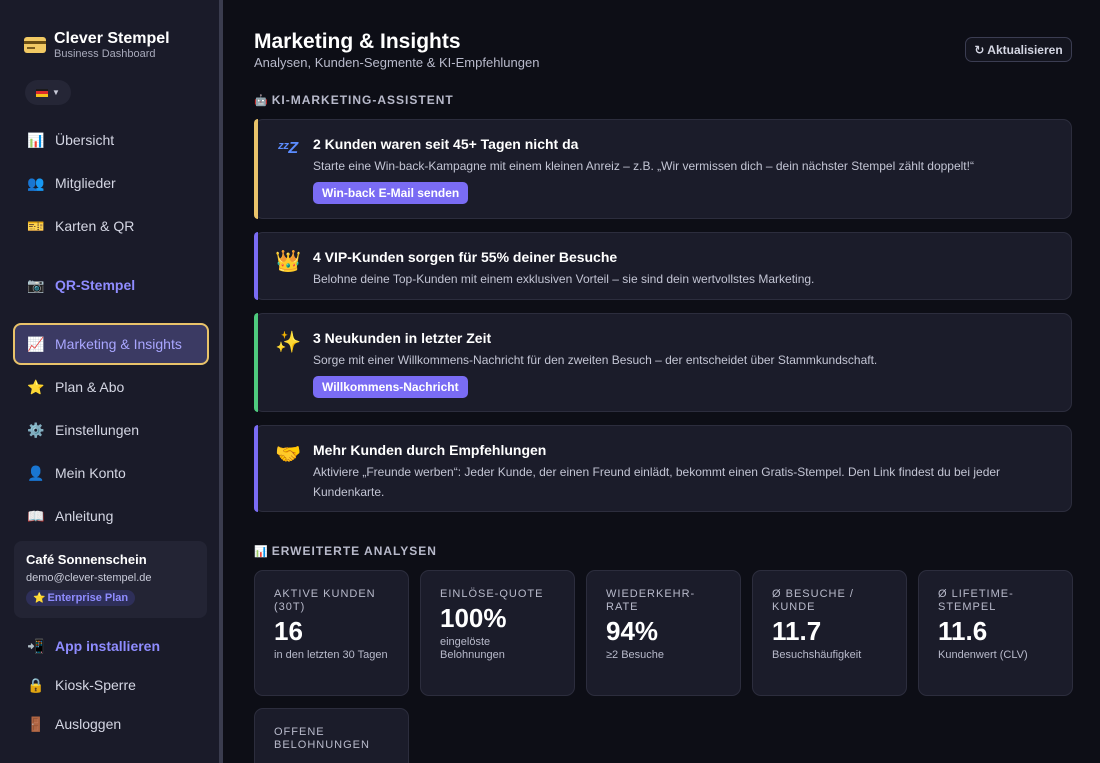  Describe the element at coordinates (97, 430) in the screenshot. I see `sidebar-item-label: Einstellungen` at that location.